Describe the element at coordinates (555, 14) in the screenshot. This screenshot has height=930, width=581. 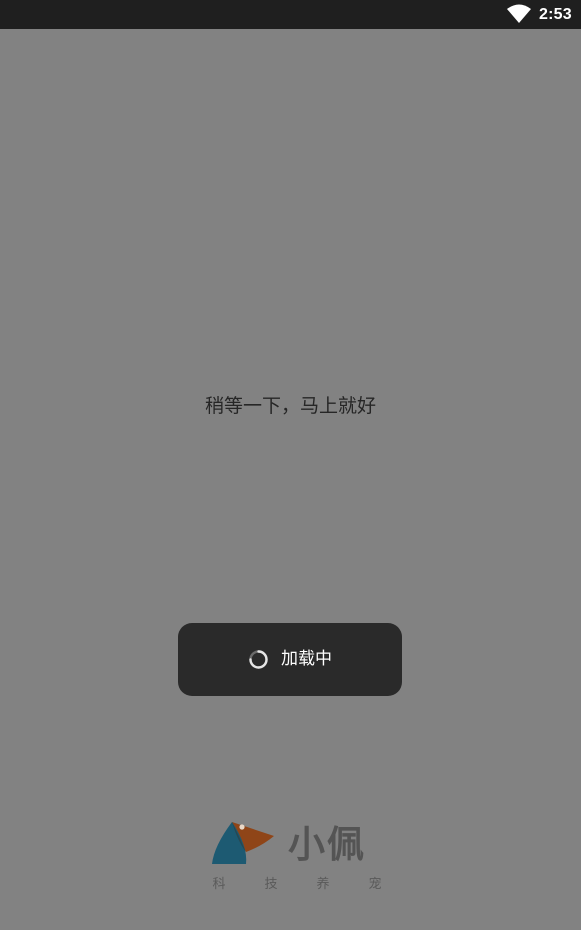
I see `status-time: 2:53` at that location.